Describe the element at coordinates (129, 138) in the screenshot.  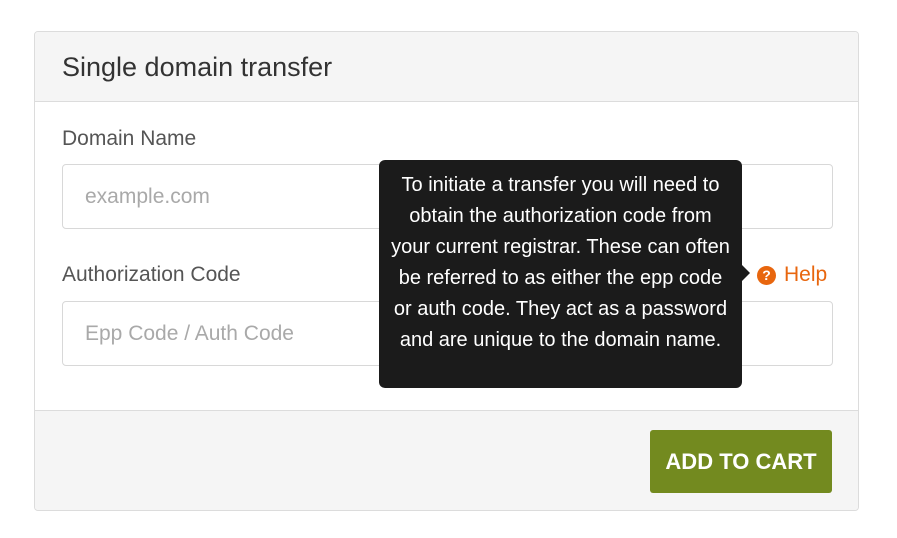
I see `domain-name-label: Domain Name` at that location.